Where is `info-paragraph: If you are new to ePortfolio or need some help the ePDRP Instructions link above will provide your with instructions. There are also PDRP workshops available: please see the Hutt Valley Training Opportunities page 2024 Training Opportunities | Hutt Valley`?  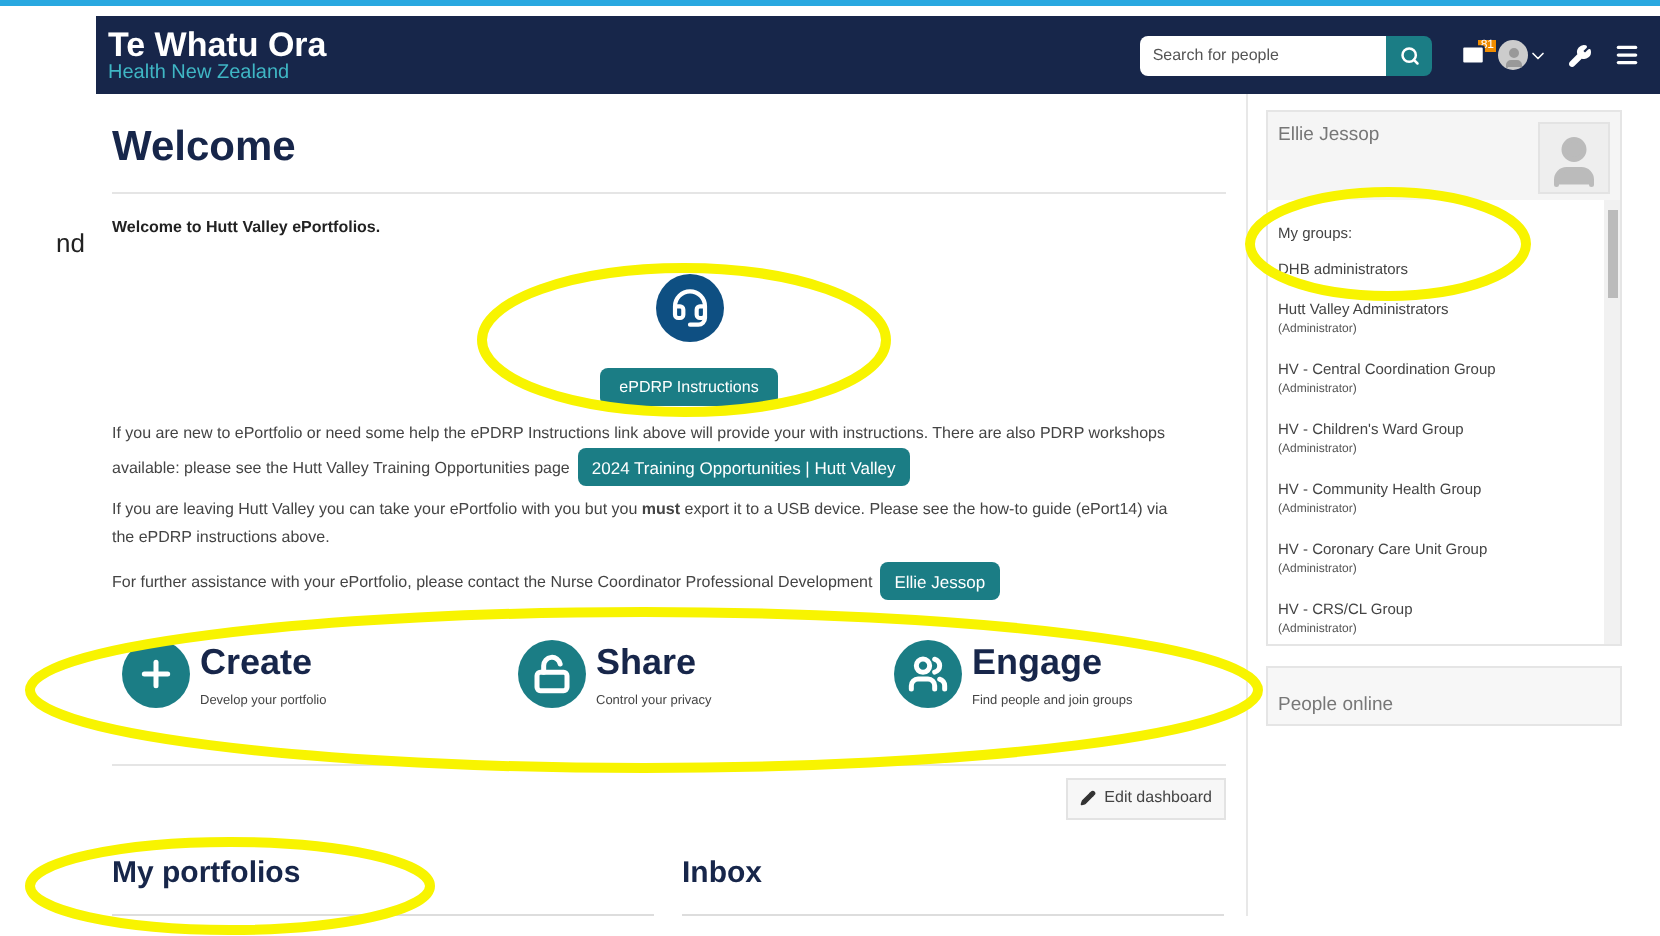
info-paragraph: If you are new to ePortfolio or need some help the ePDRP Instructions link above will provide your with instructions. There are also PDRP workshops available: please see the Hutt Valley Training Opportunities page 2024 Training Opportunities | Hutt Valley is located at coordinates (647, 453).